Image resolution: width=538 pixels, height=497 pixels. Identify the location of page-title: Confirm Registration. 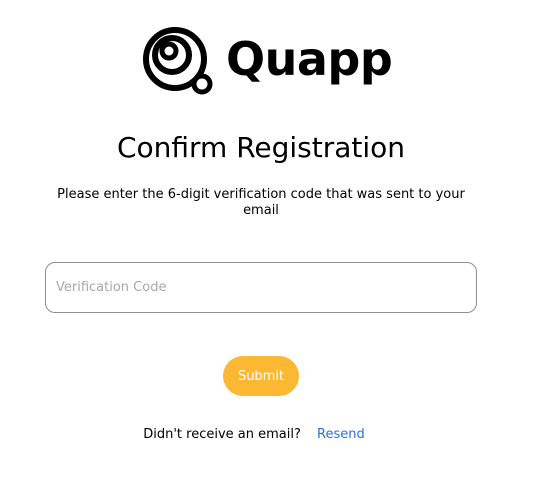
(261, 147).